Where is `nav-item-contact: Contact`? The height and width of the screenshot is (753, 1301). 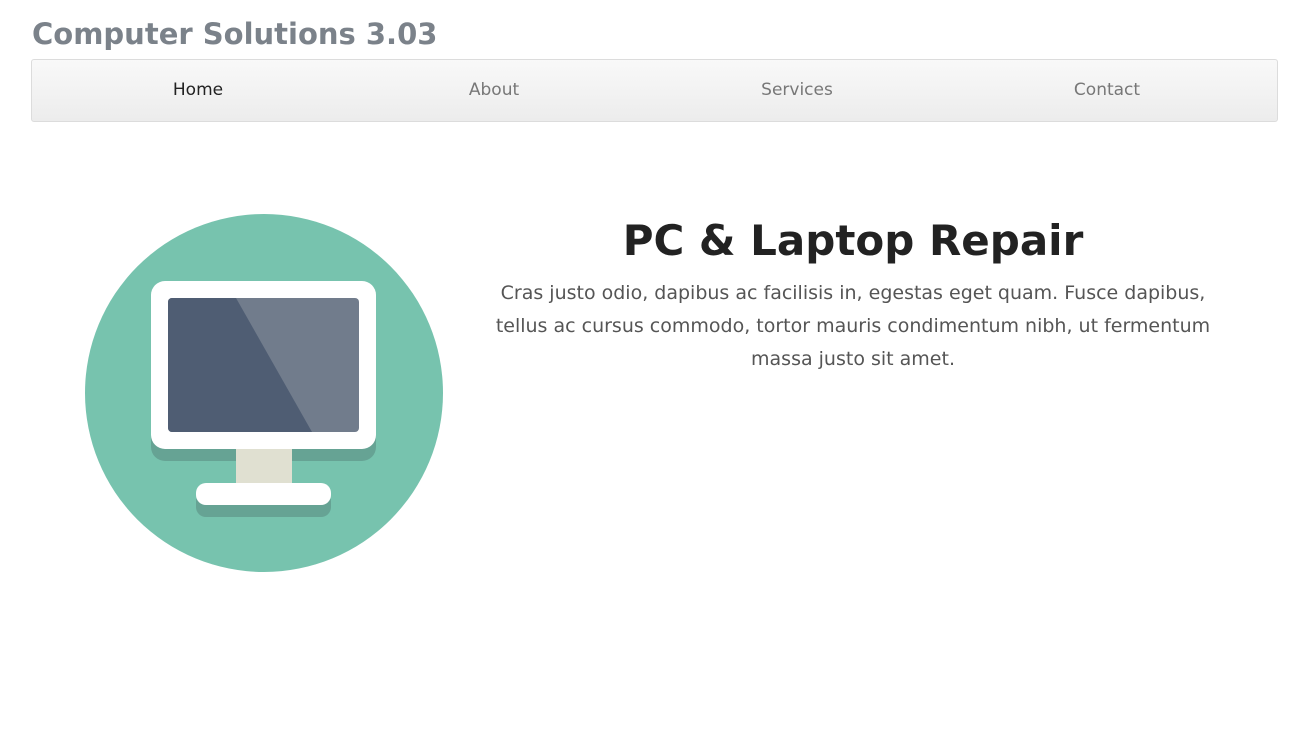 nav-item-contact: Contact is located at coordinates (1107, 90).